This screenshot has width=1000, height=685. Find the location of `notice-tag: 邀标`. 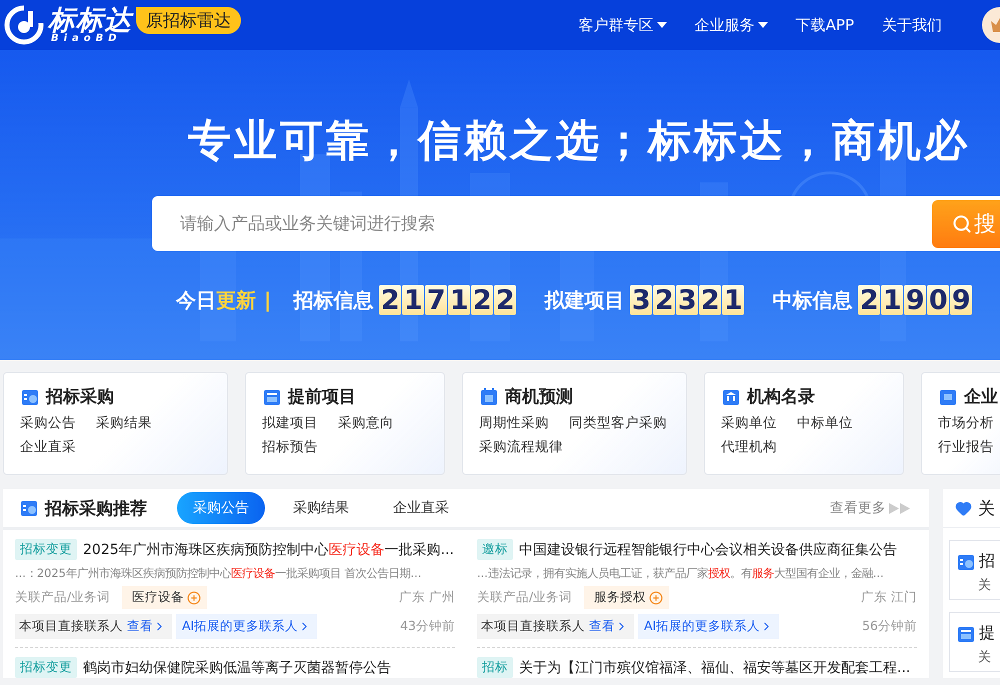

notice-tag: 邀标 is located at coordinates (495, 549).